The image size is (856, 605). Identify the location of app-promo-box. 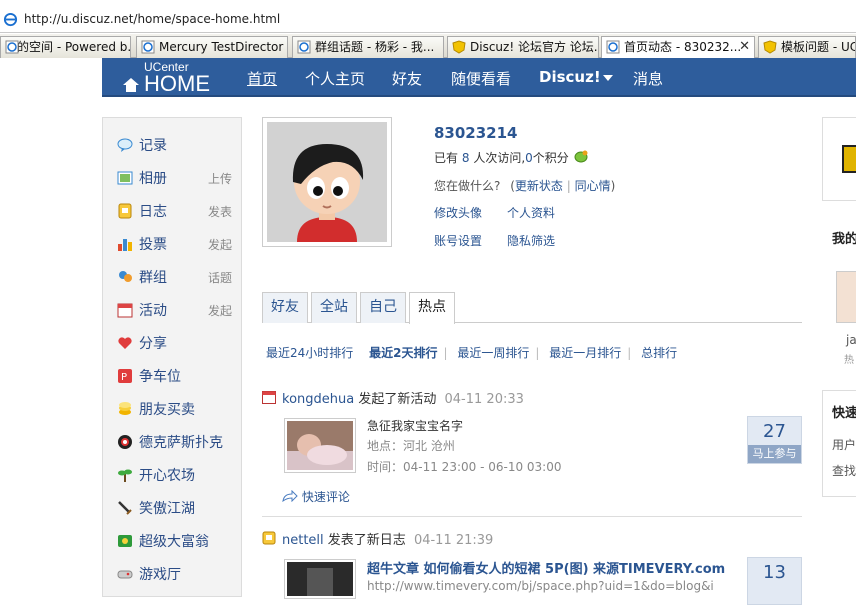
(839, 159).